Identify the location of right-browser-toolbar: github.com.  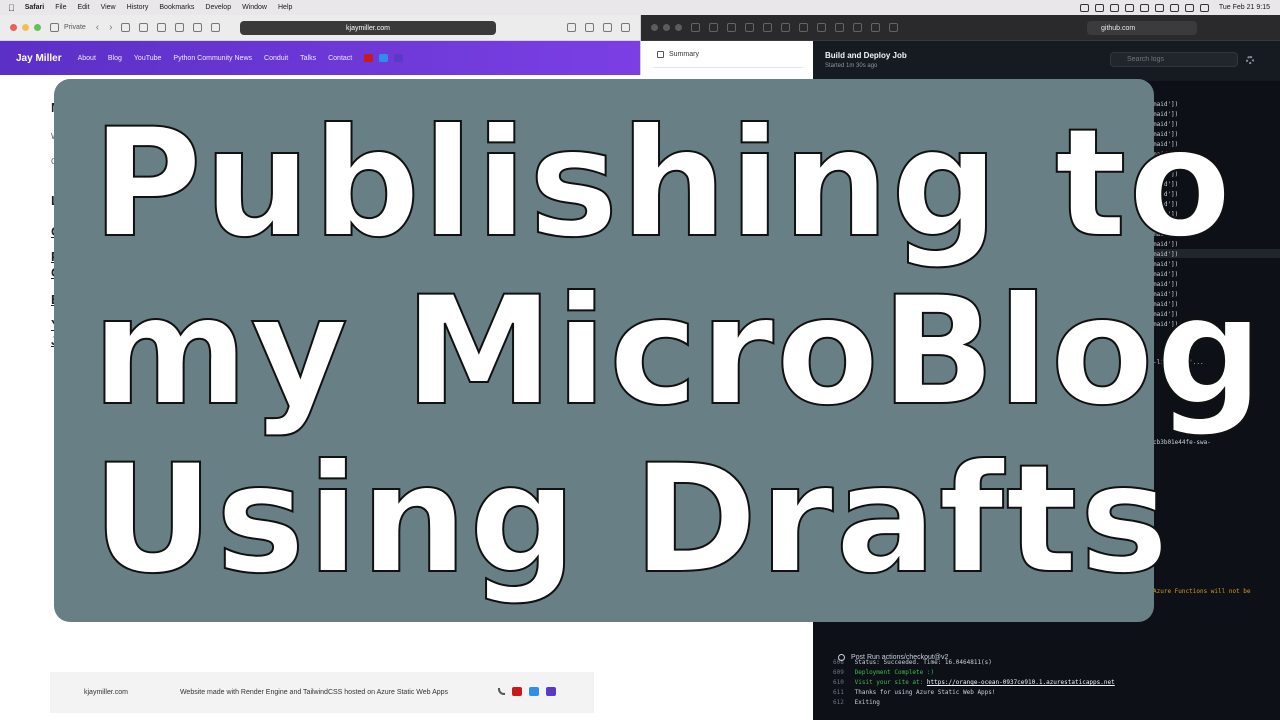
(960, 28).